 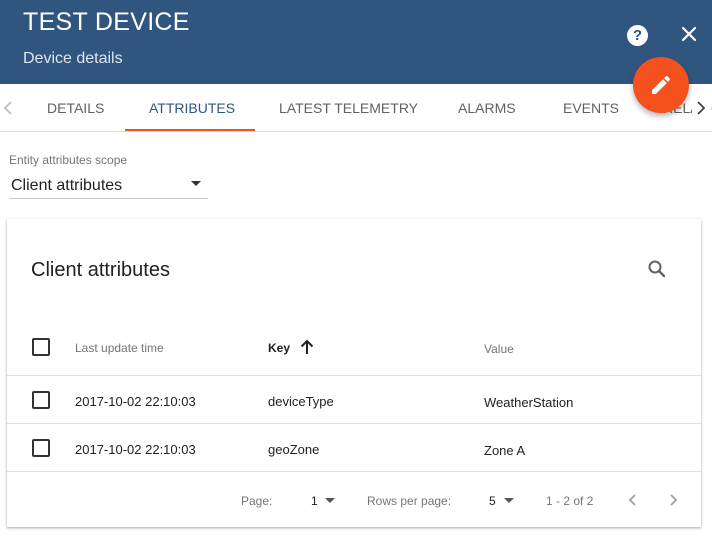 What do you see at coordinates (119, 348) in the screenshot?
I see `column-header-last-update-time: Last update time` at bounding box center [119, 348].